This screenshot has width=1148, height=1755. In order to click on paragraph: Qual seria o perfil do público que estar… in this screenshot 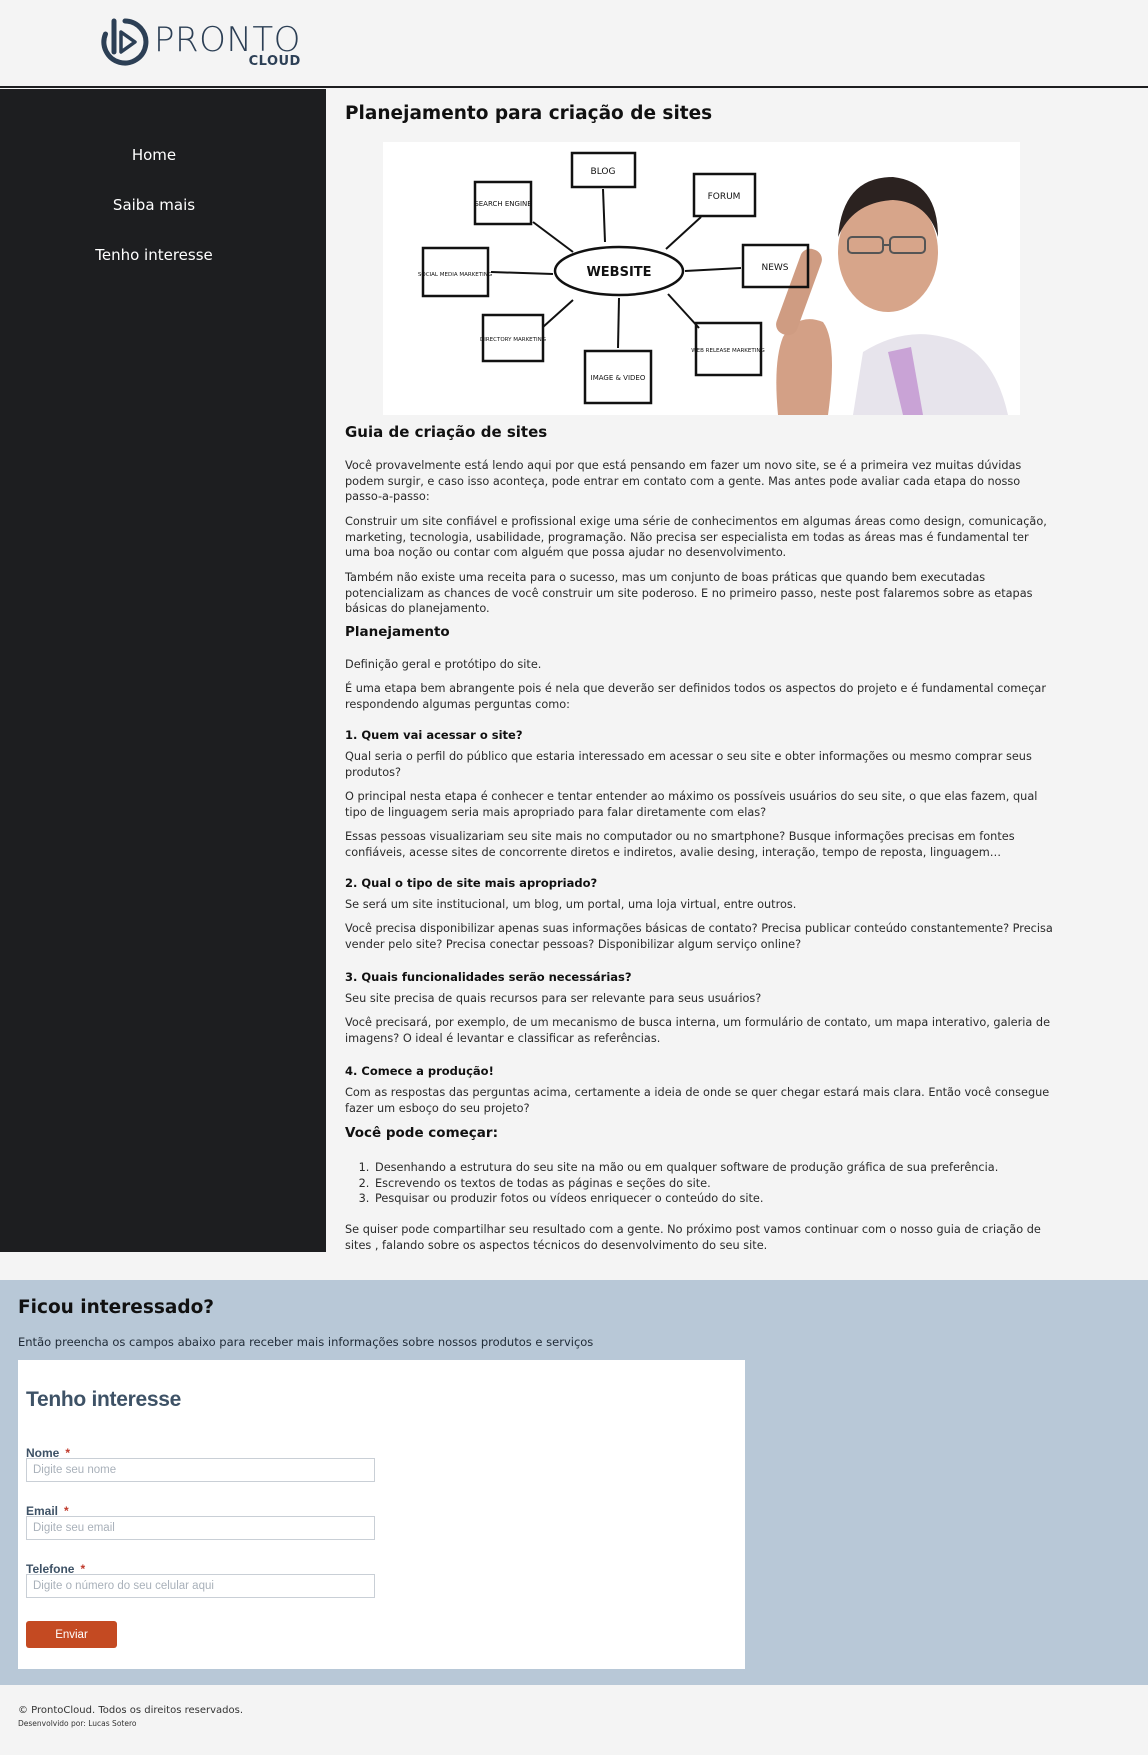, I will do `click(688, 764)`.